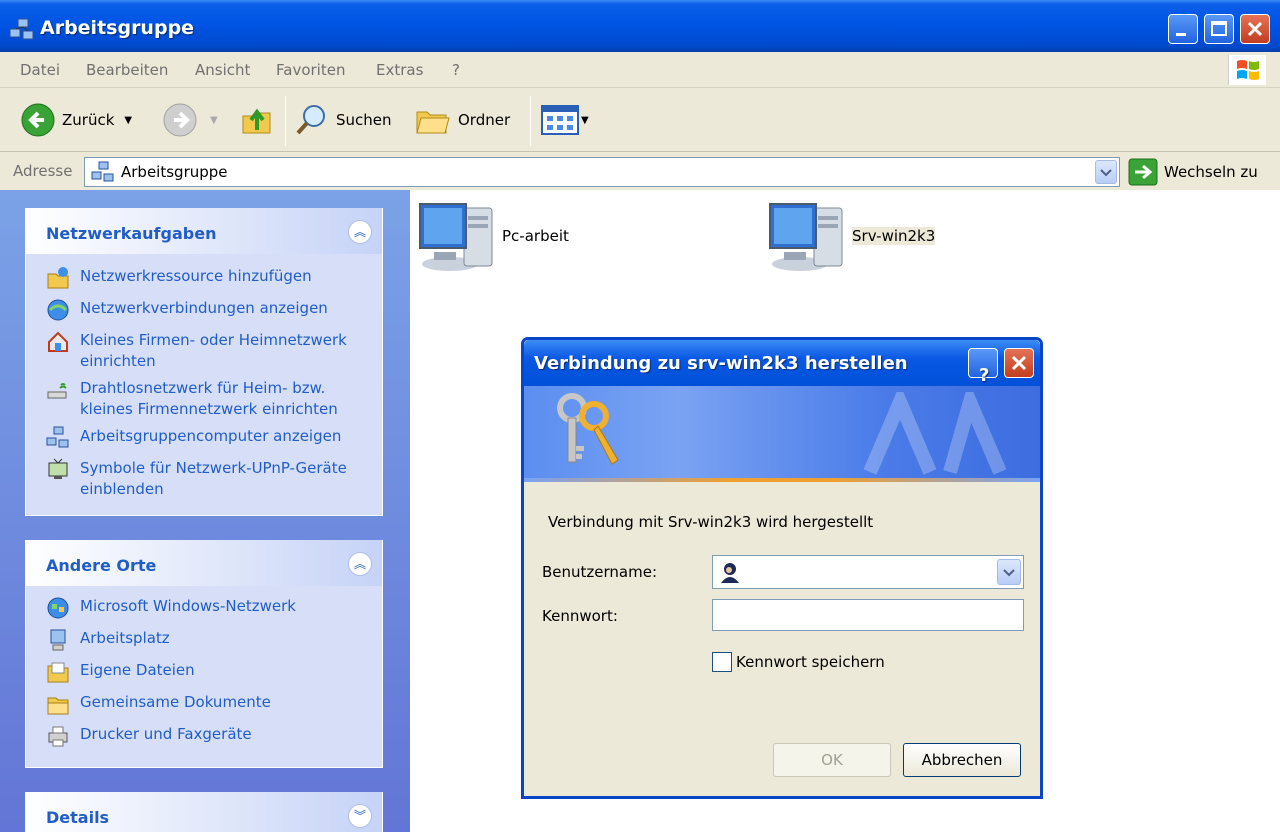  What do you see at coordinates (204, 563) in the screenshot?
I see `other-places-header: Andere Orte ︽` at bounding box center [204, 563].